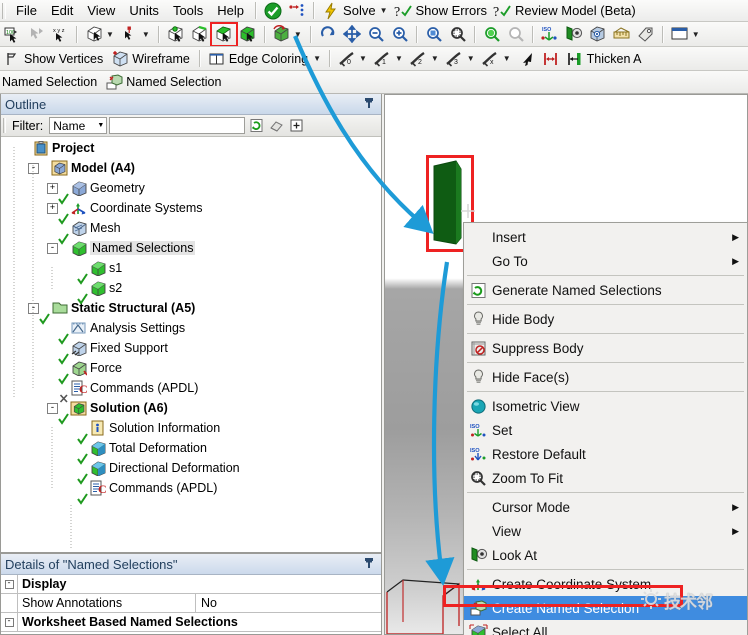  I want to click on menu-help: Help, so click(230, 11).